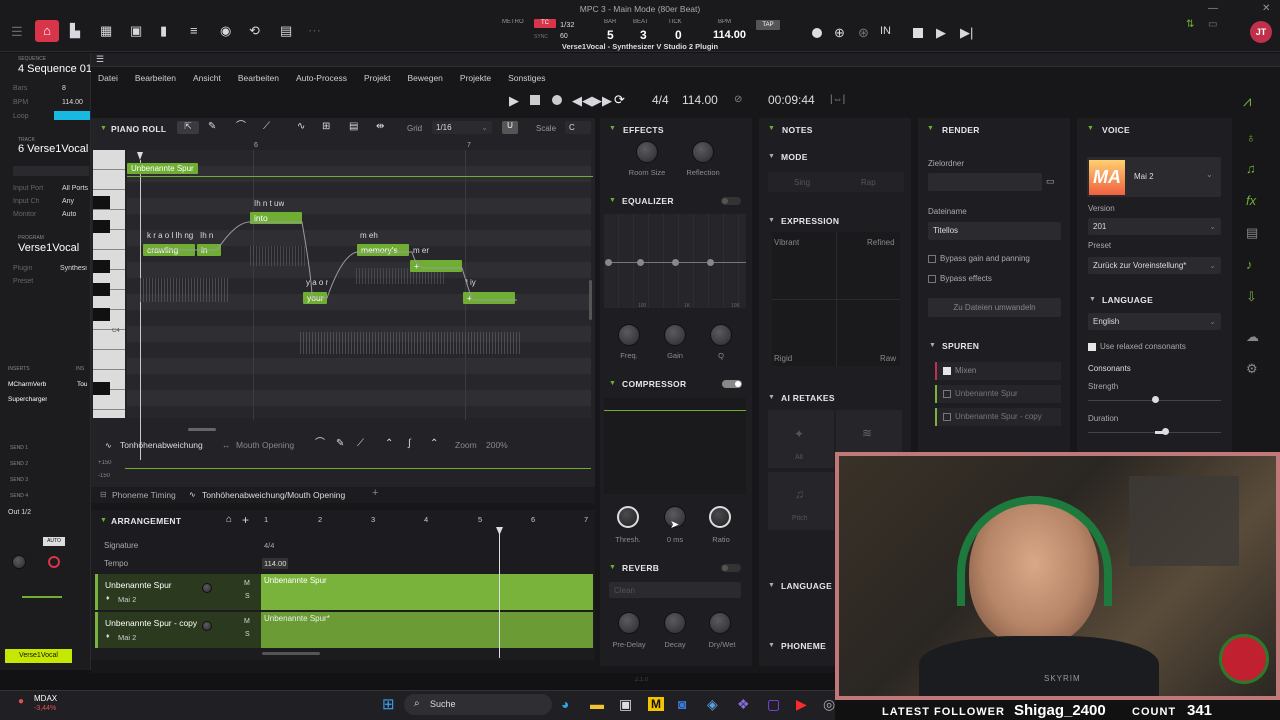 The image size is (1280, 720). What do you see at coordinates (138, 585) in the screenshot?
I see `track-name-1: Unbenannte Spur` at bounding box center [138, 585].